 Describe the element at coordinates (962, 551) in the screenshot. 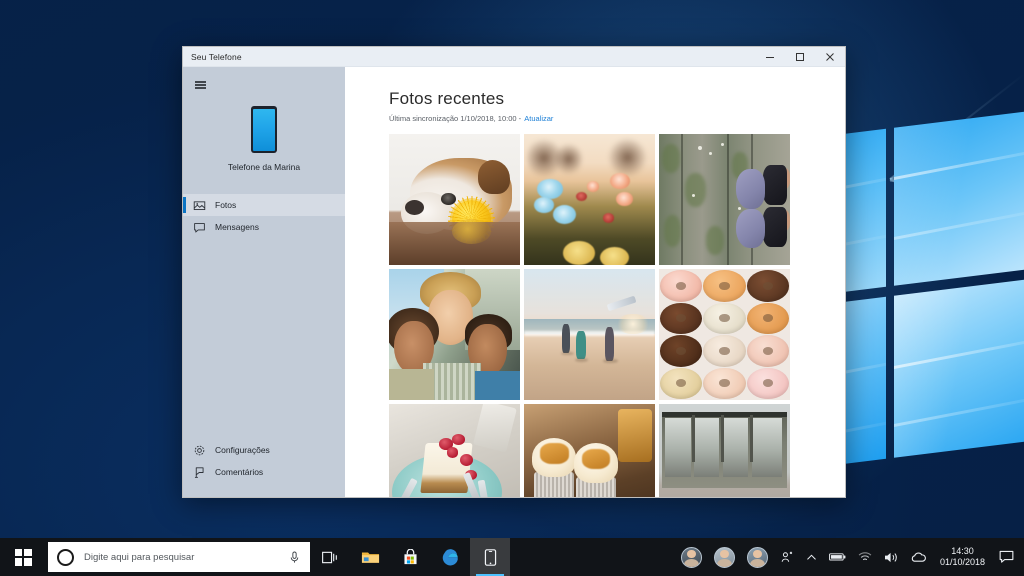

I see `clock-time: 14:30` at that location.